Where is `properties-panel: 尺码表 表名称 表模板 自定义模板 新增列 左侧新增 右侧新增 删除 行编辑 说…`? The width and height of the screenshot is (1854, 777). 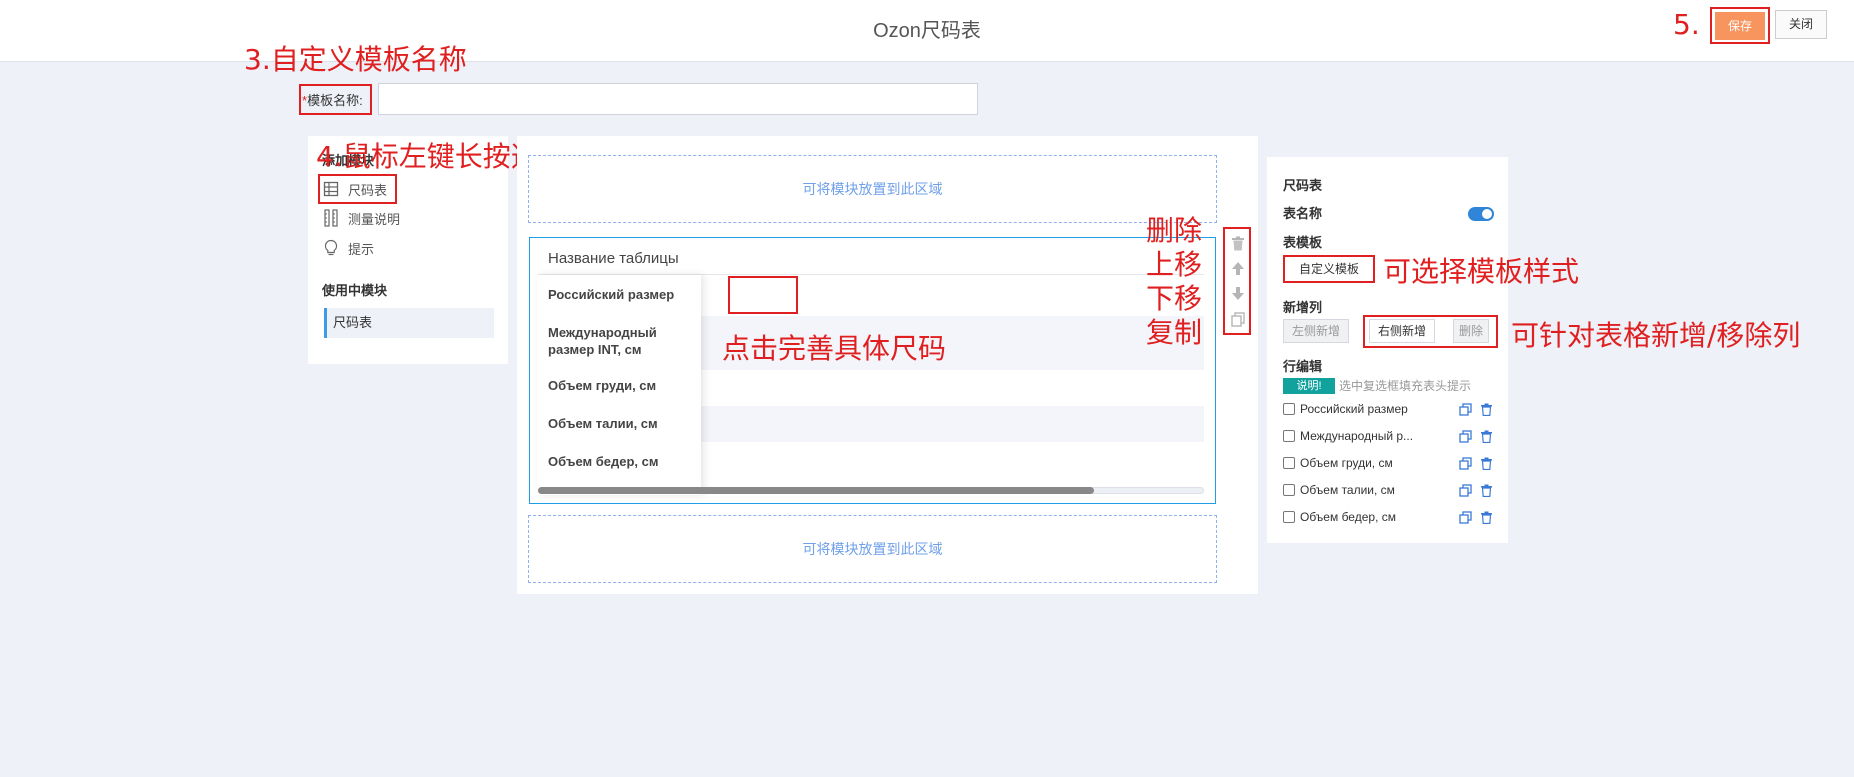
properties-panel: 尺码表 表名称 表模板 自定义模板 新增列 左侧新增 右侧新增 删除 行编辑 说… is located at coordinates (1387, 350).